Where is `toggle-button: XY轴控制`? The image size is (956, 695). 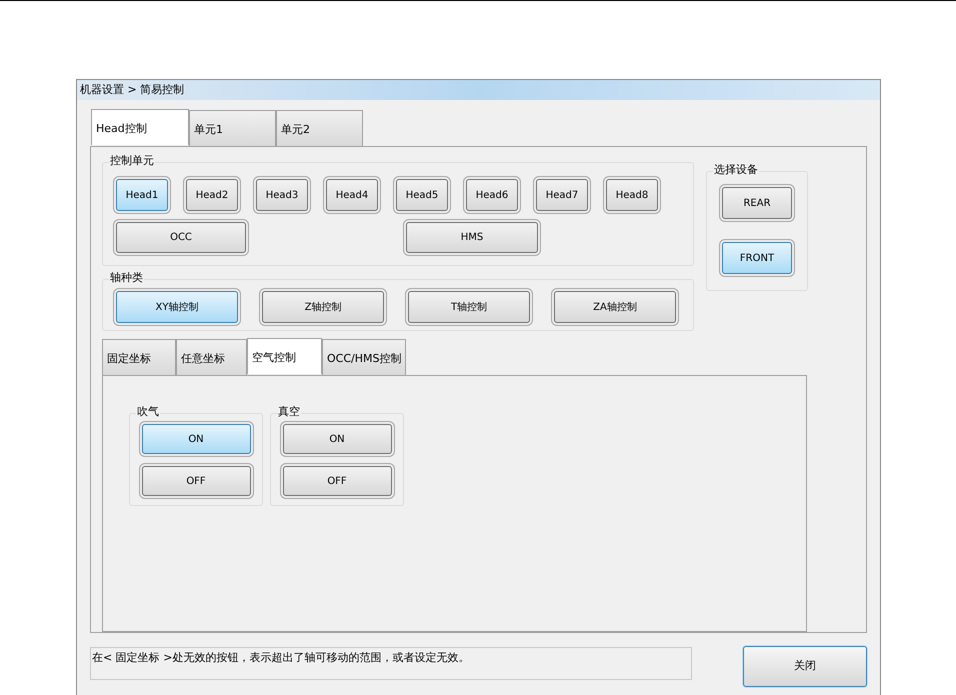 toggle-button: XY轴控制 is located at coordinates (177, 307).